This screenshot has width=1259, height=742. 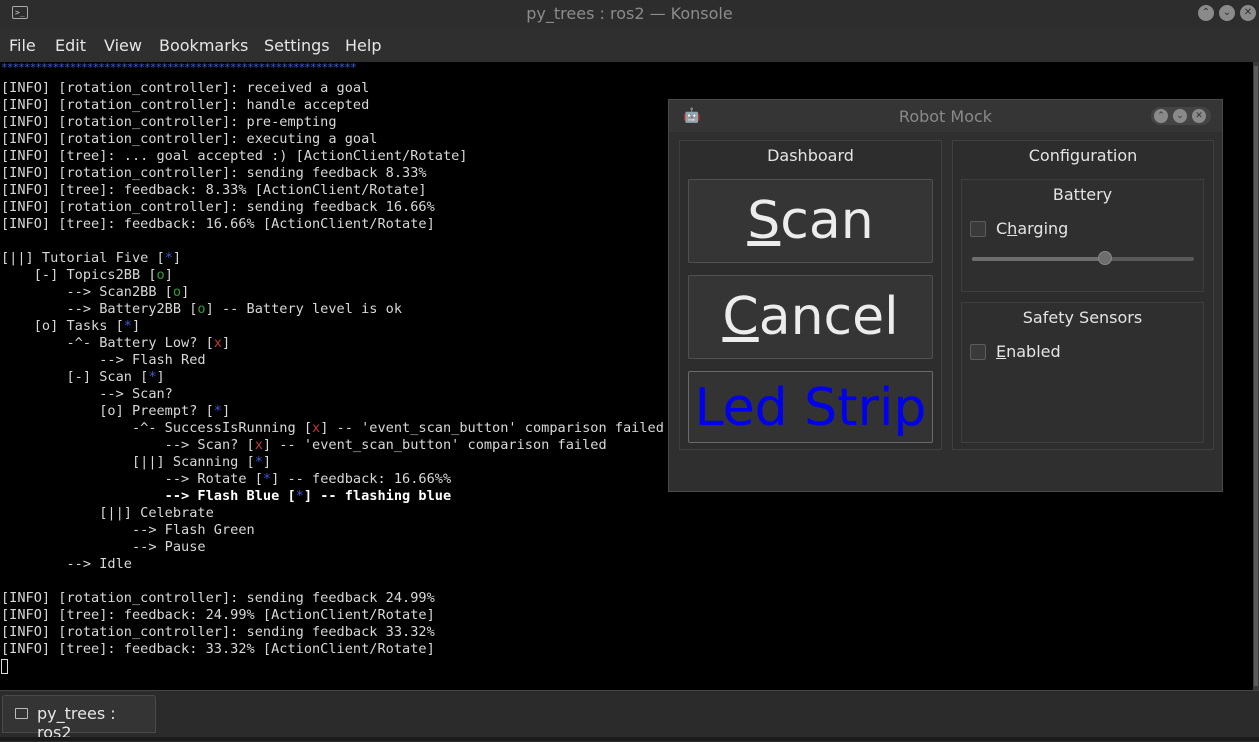 I want to click on terminal-line: --> Flash Green, so click(x=128, y=530).